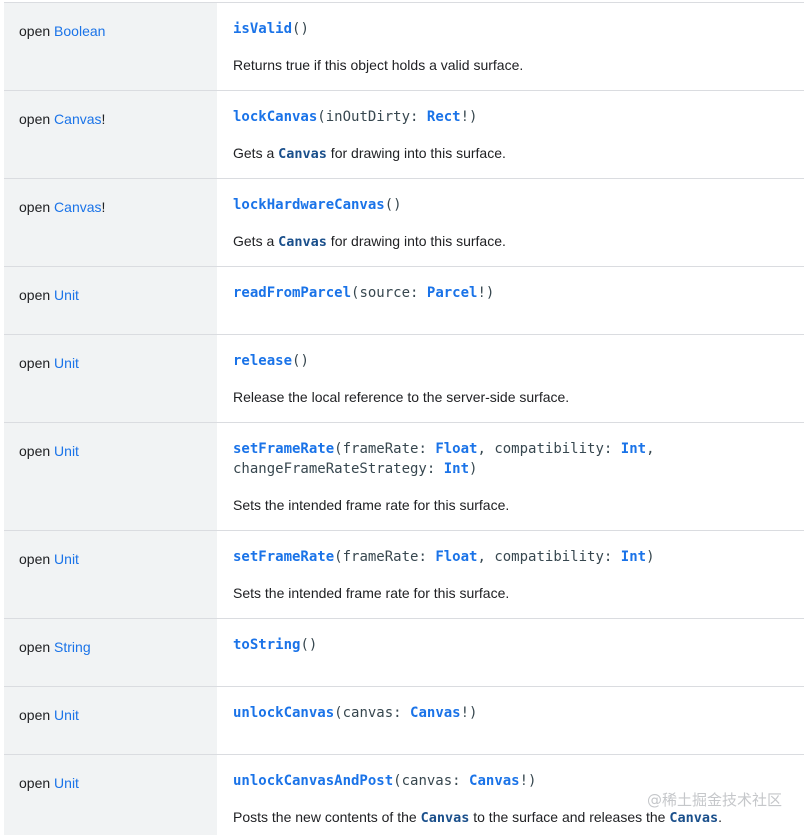  Describe the element at coordinates (283, 713) in the screenshot. I see `method-name-link: unlockCanvas` at that location.